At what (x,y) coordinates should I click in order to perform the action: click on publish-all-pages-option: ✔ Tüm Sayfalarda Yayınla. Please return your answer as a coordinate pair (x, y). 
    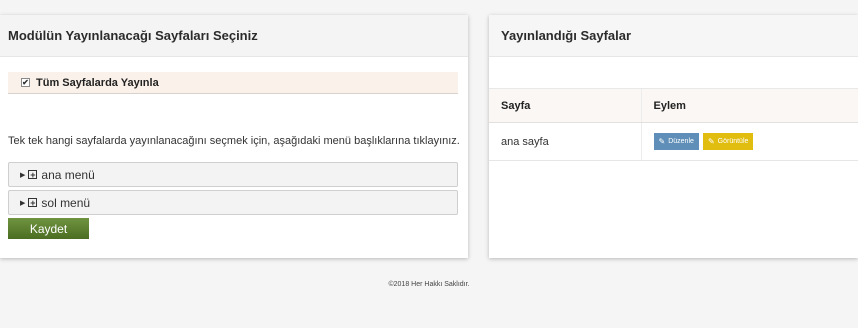
    Looking at the image, I should click on (233, 83).